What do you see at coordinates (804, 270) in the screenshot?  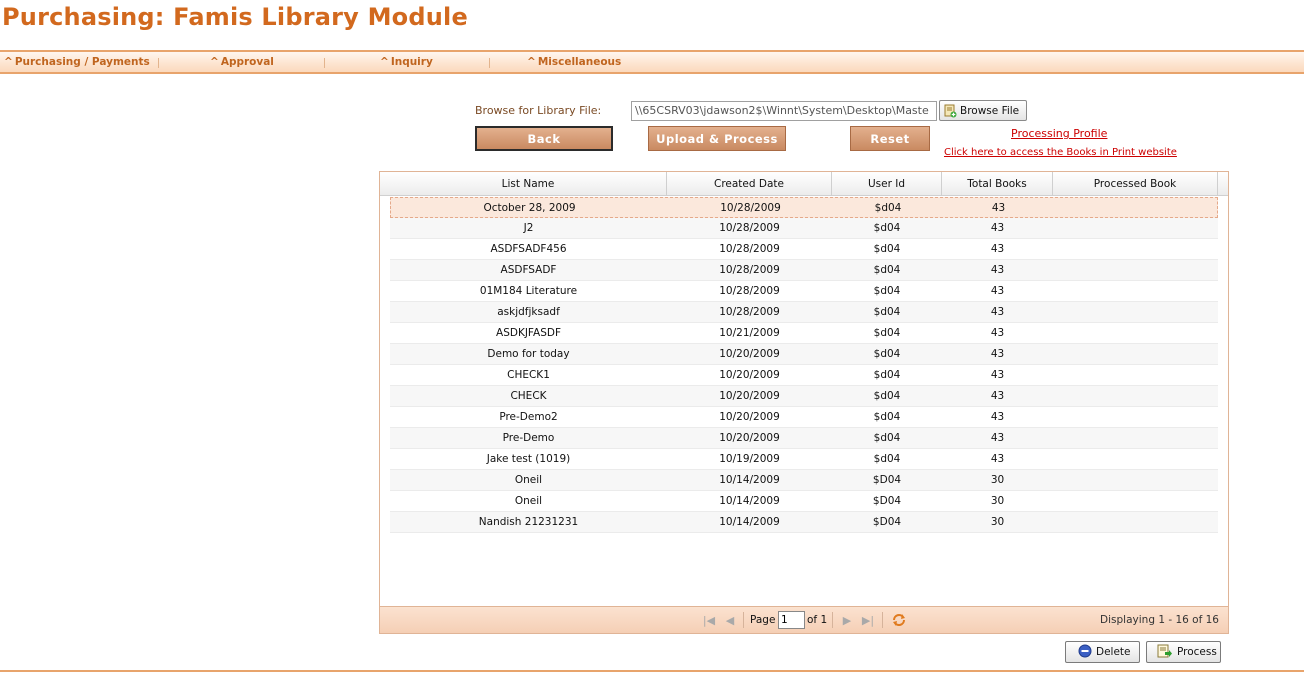 I see `table-row: ASDFSADF 10/28/2009 $d04 43` at bounding box center [804, 270].